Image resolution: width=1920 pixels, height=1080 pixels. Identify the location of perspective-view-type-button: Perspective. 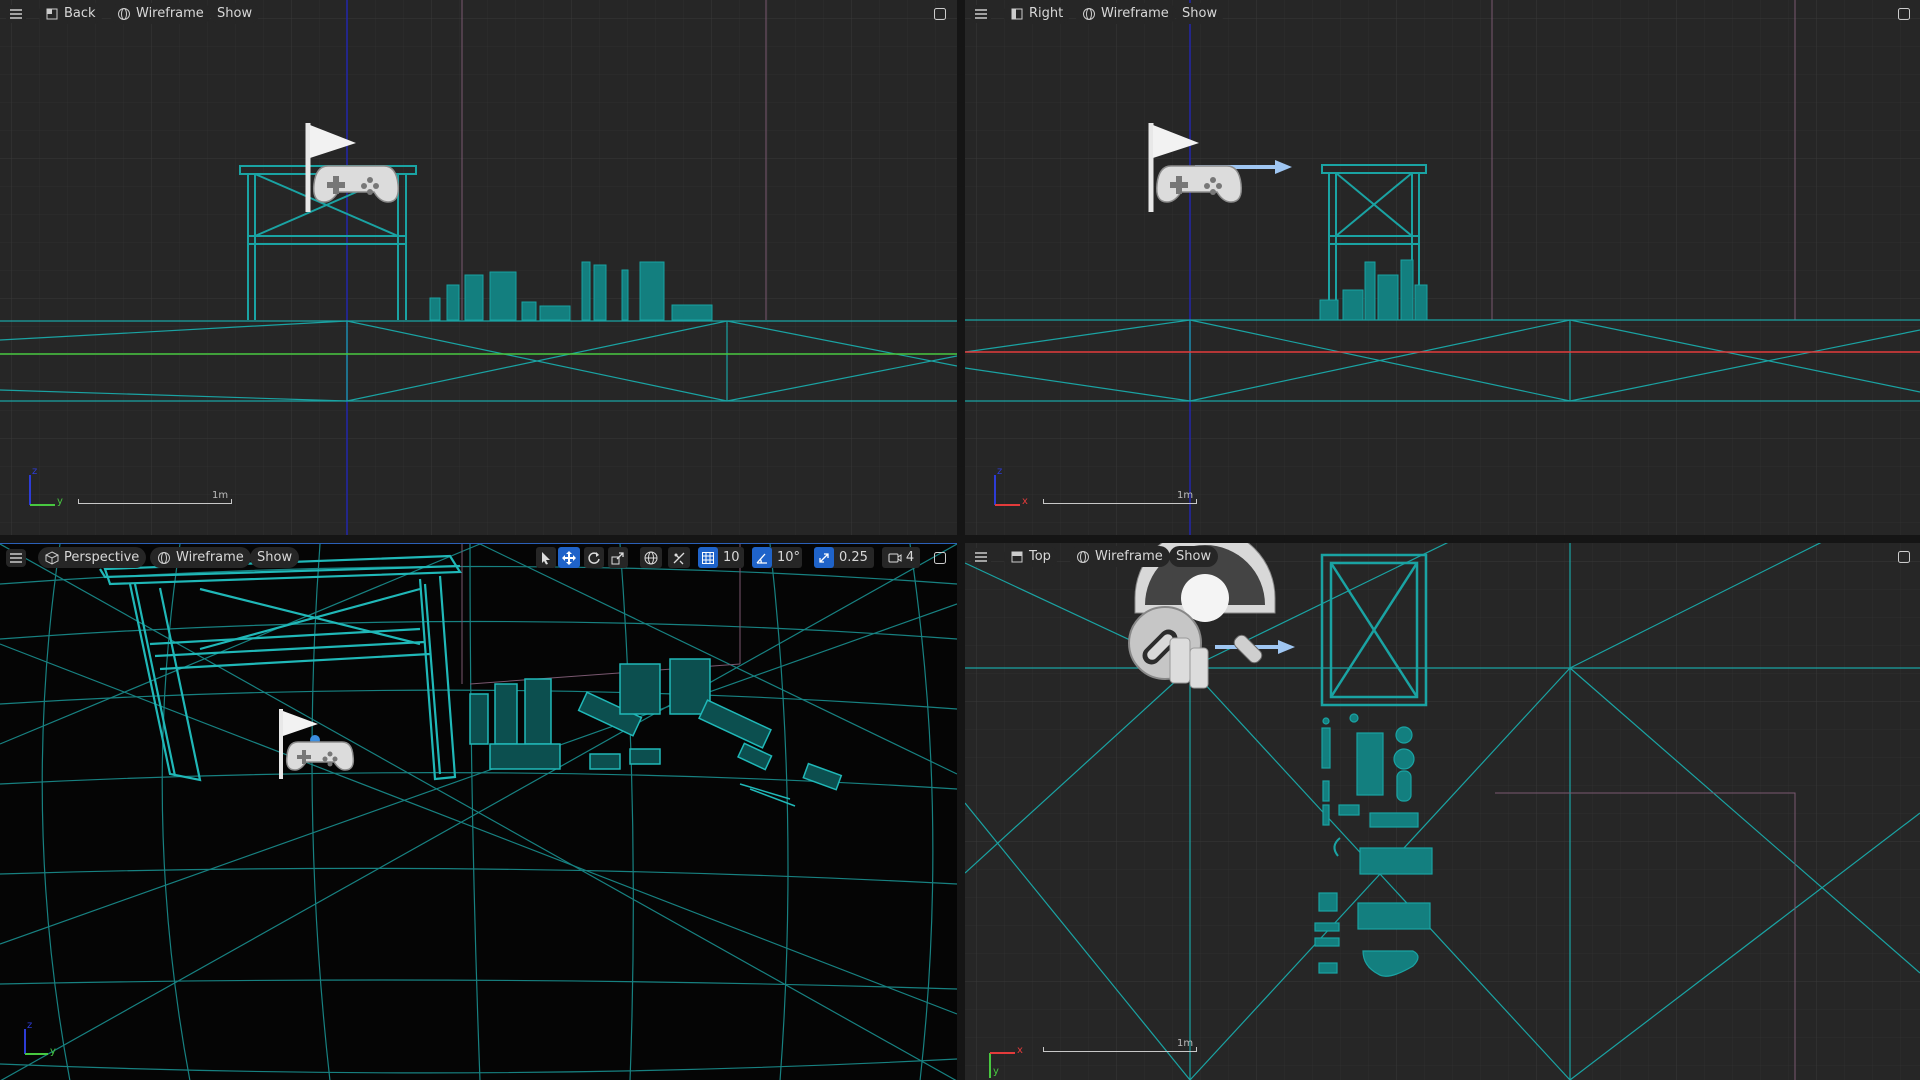
(92, 557).